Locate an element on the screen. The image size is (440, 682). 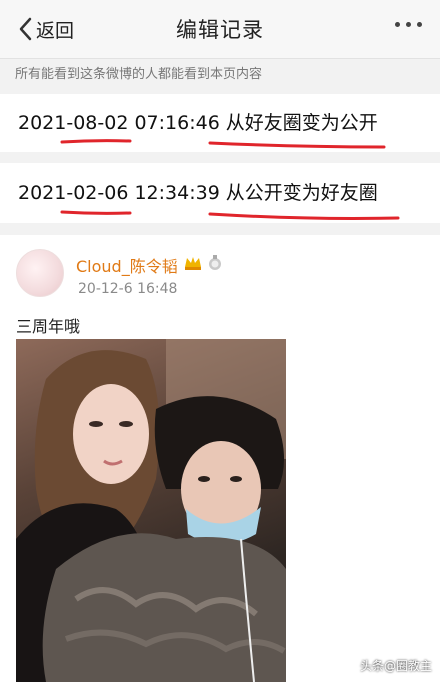
watermark-text: 头条@圈教主 is located at coordinates (395, 666).